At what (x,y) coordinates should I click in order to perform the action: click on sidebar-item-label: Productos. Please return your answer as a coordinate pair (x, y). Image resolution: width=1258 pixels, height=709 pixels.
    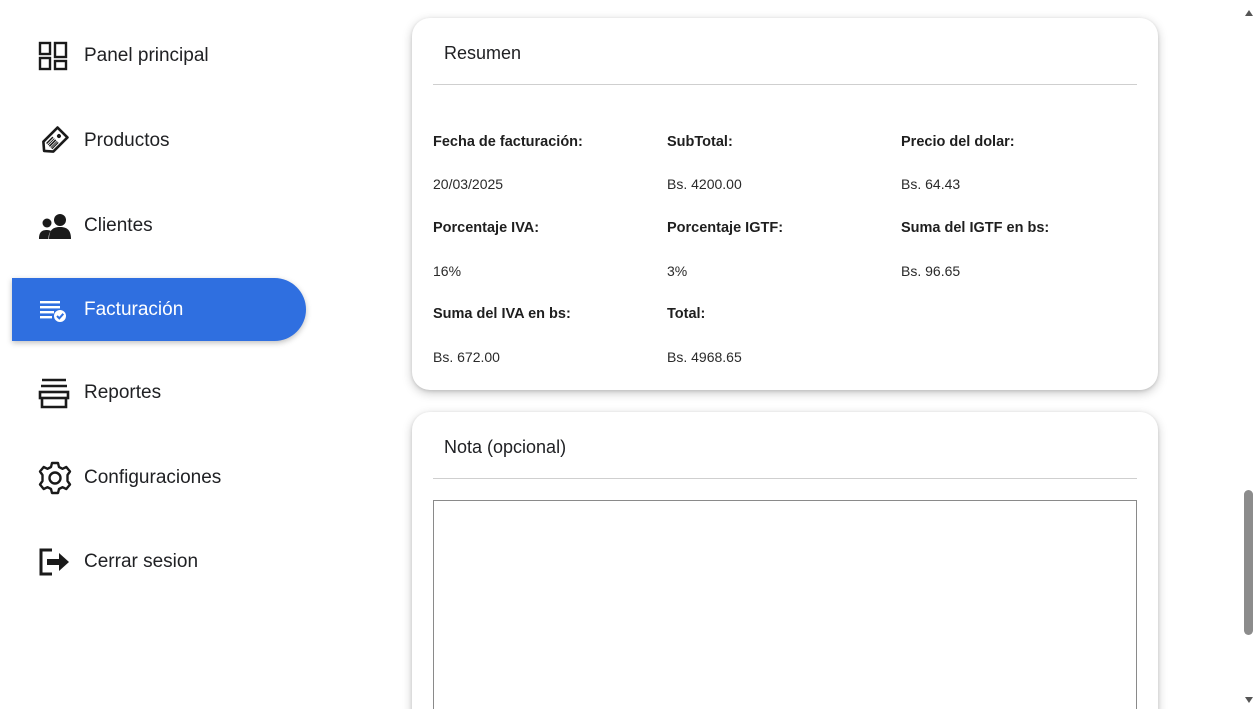
    Looking at the image, I should click on (127, 140).